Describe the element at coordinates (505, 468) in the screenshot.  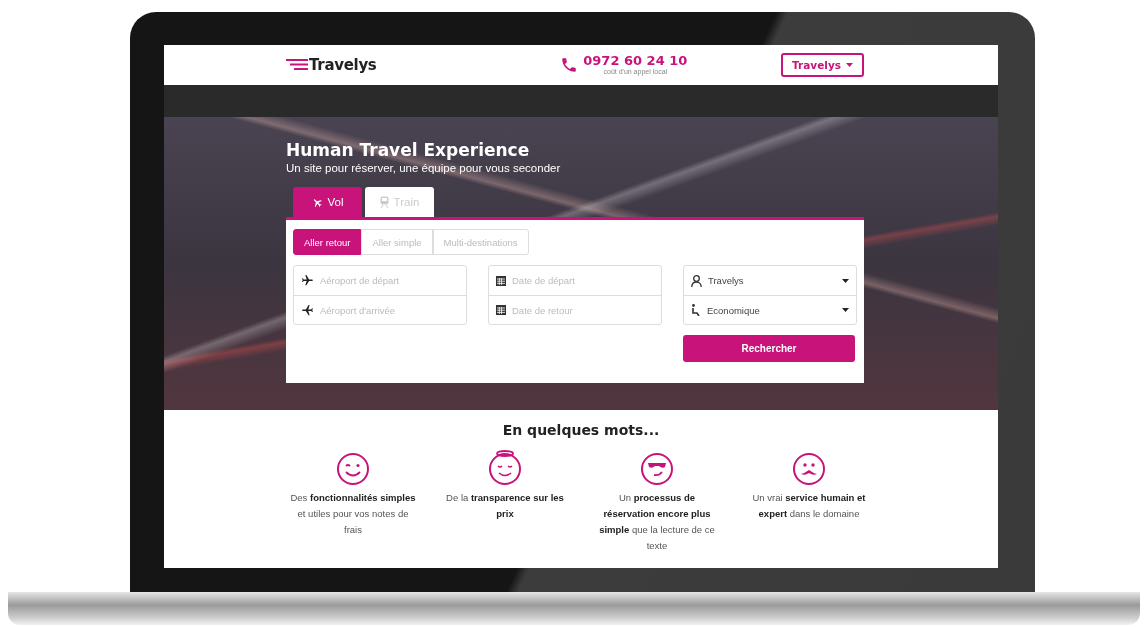
I see `halo-face-icon` at that location.